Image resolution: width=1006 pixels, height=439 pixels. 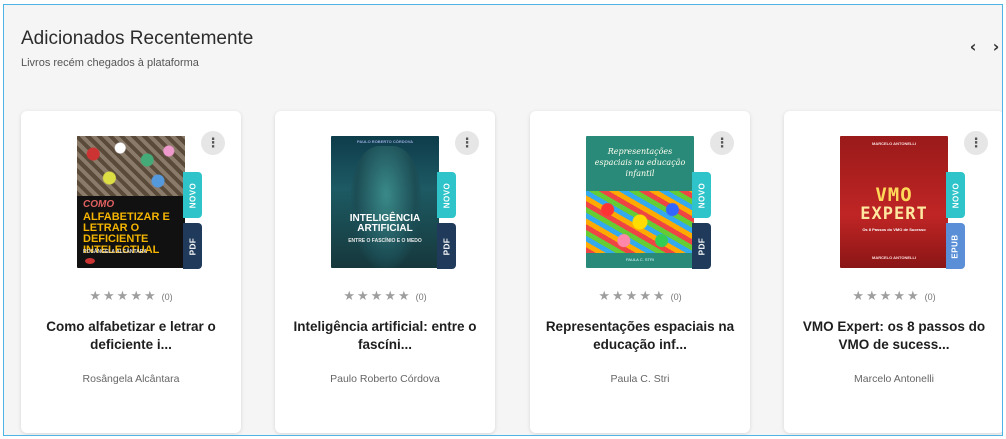 I want to click on publisher-logo, so click(x=90, y=261).